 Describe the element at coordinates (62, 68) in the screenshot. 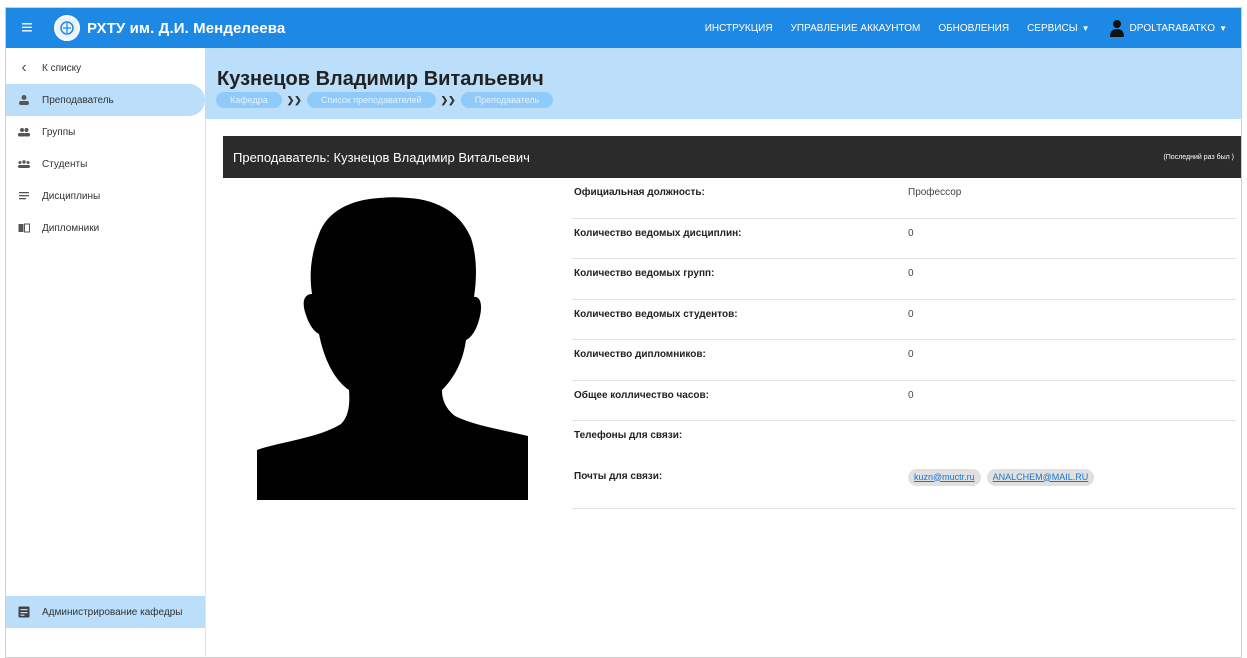

I see `sidebar-item-label: К списку` at that location.